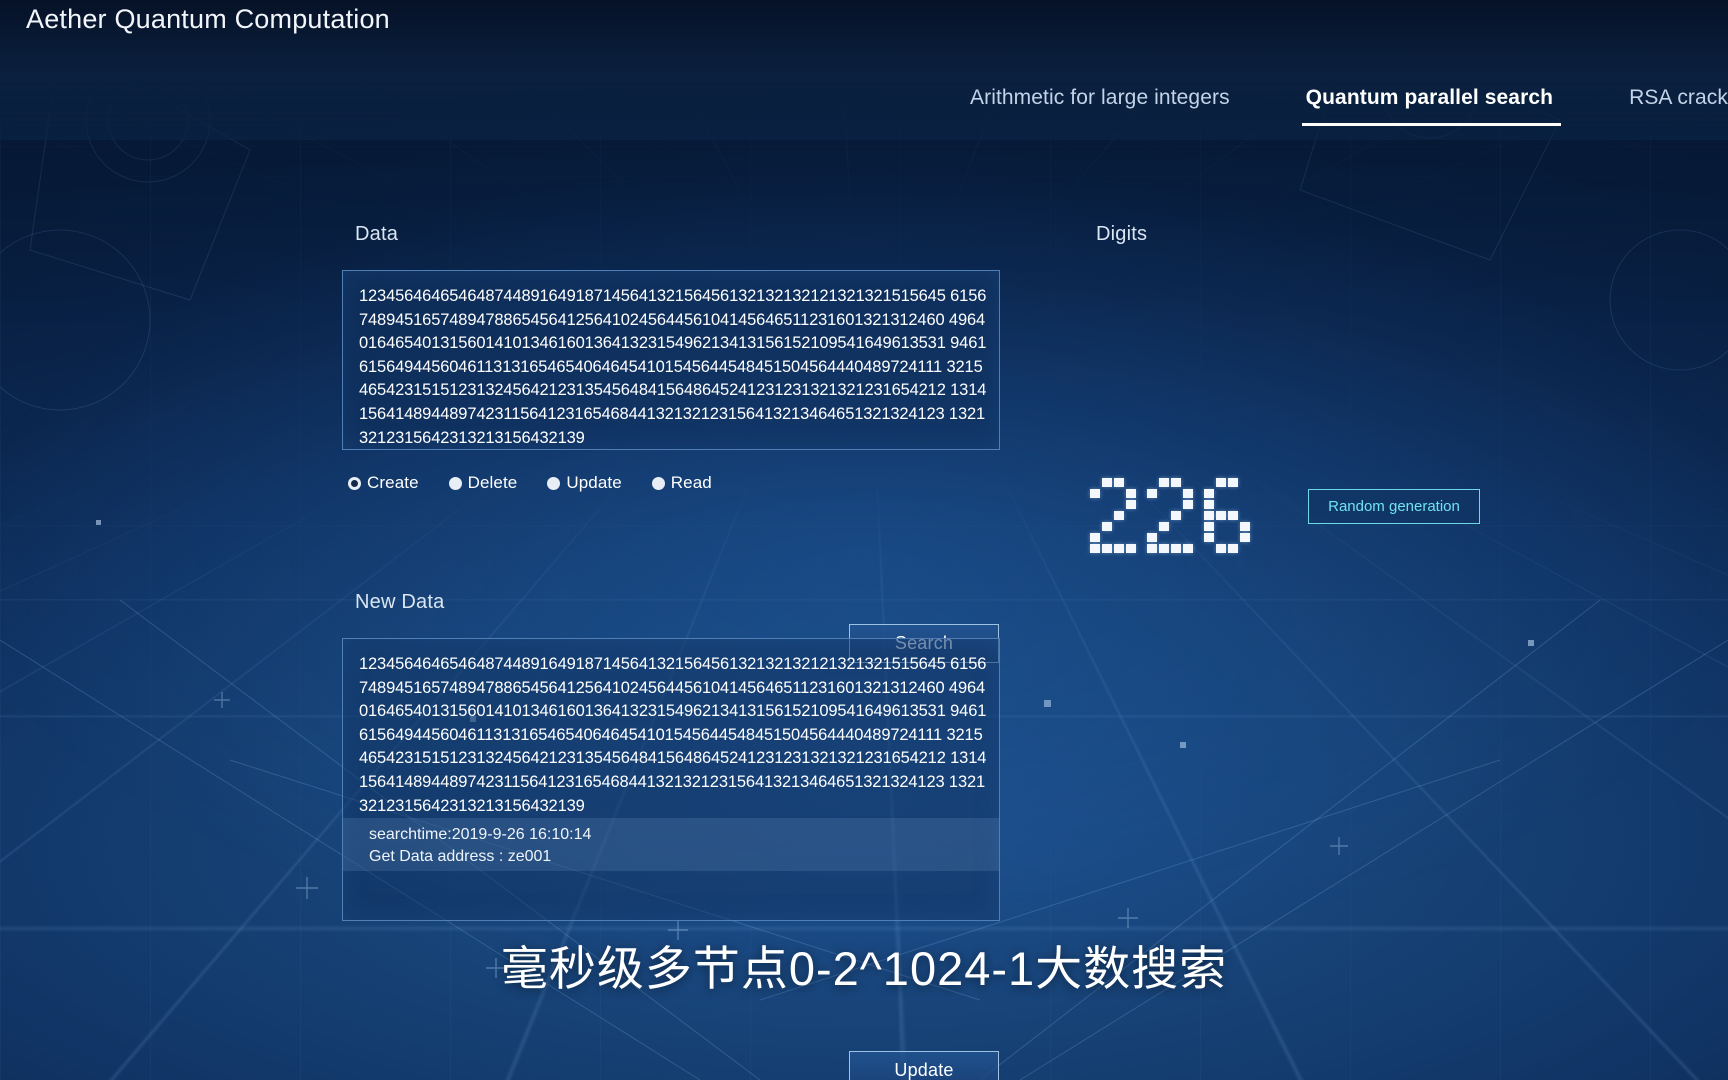 This screenshot has width=1728, height=1080. Describe the element at coordinates (400, 602) in the screenshot. I see `new-data-section-label: New Data` at that location.